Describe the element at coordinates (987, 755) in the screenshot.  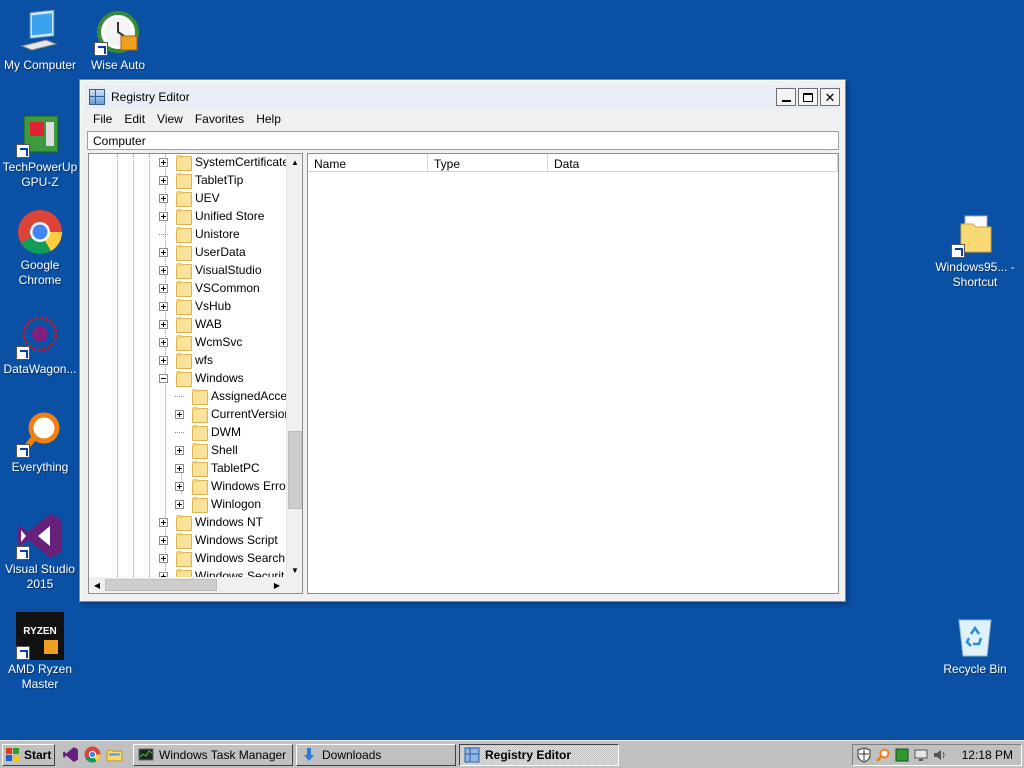
I see `clock: 12:18 PM` at that location.